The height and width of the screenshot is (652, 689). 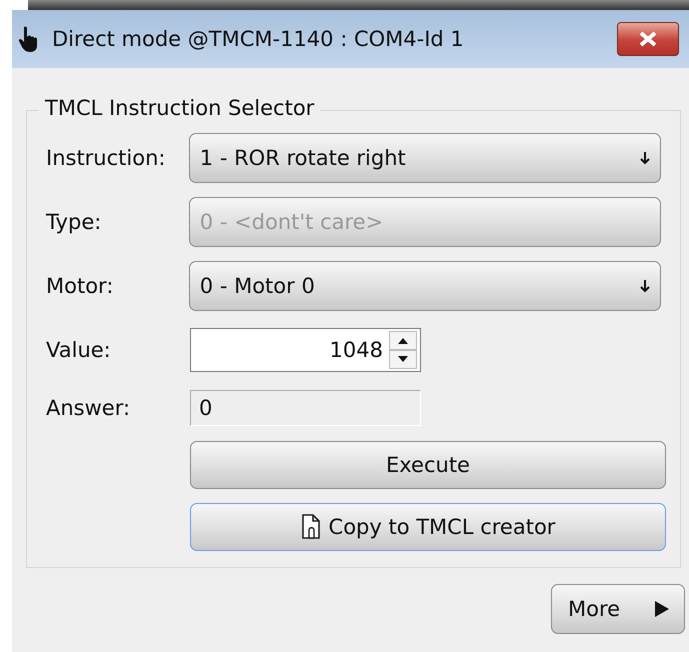 What do you see at coordinates (424, 286) in the screenshot?
I see `dropdown: 0 - Motor 0` at bounding box center [424, 286].